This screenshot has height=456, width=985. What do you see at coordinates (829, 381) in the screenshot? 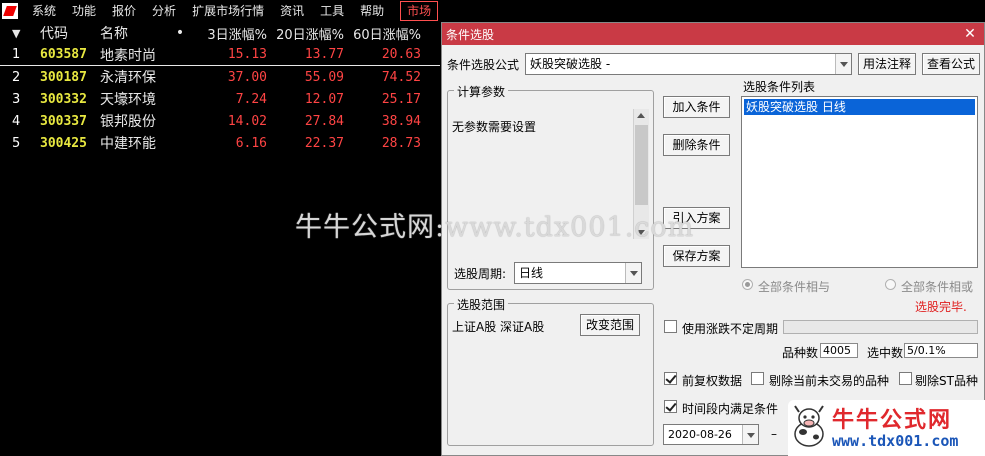
I see `exclude-untraded-label: 剔除当前未交易的品种` at bounding box center [829, 381].